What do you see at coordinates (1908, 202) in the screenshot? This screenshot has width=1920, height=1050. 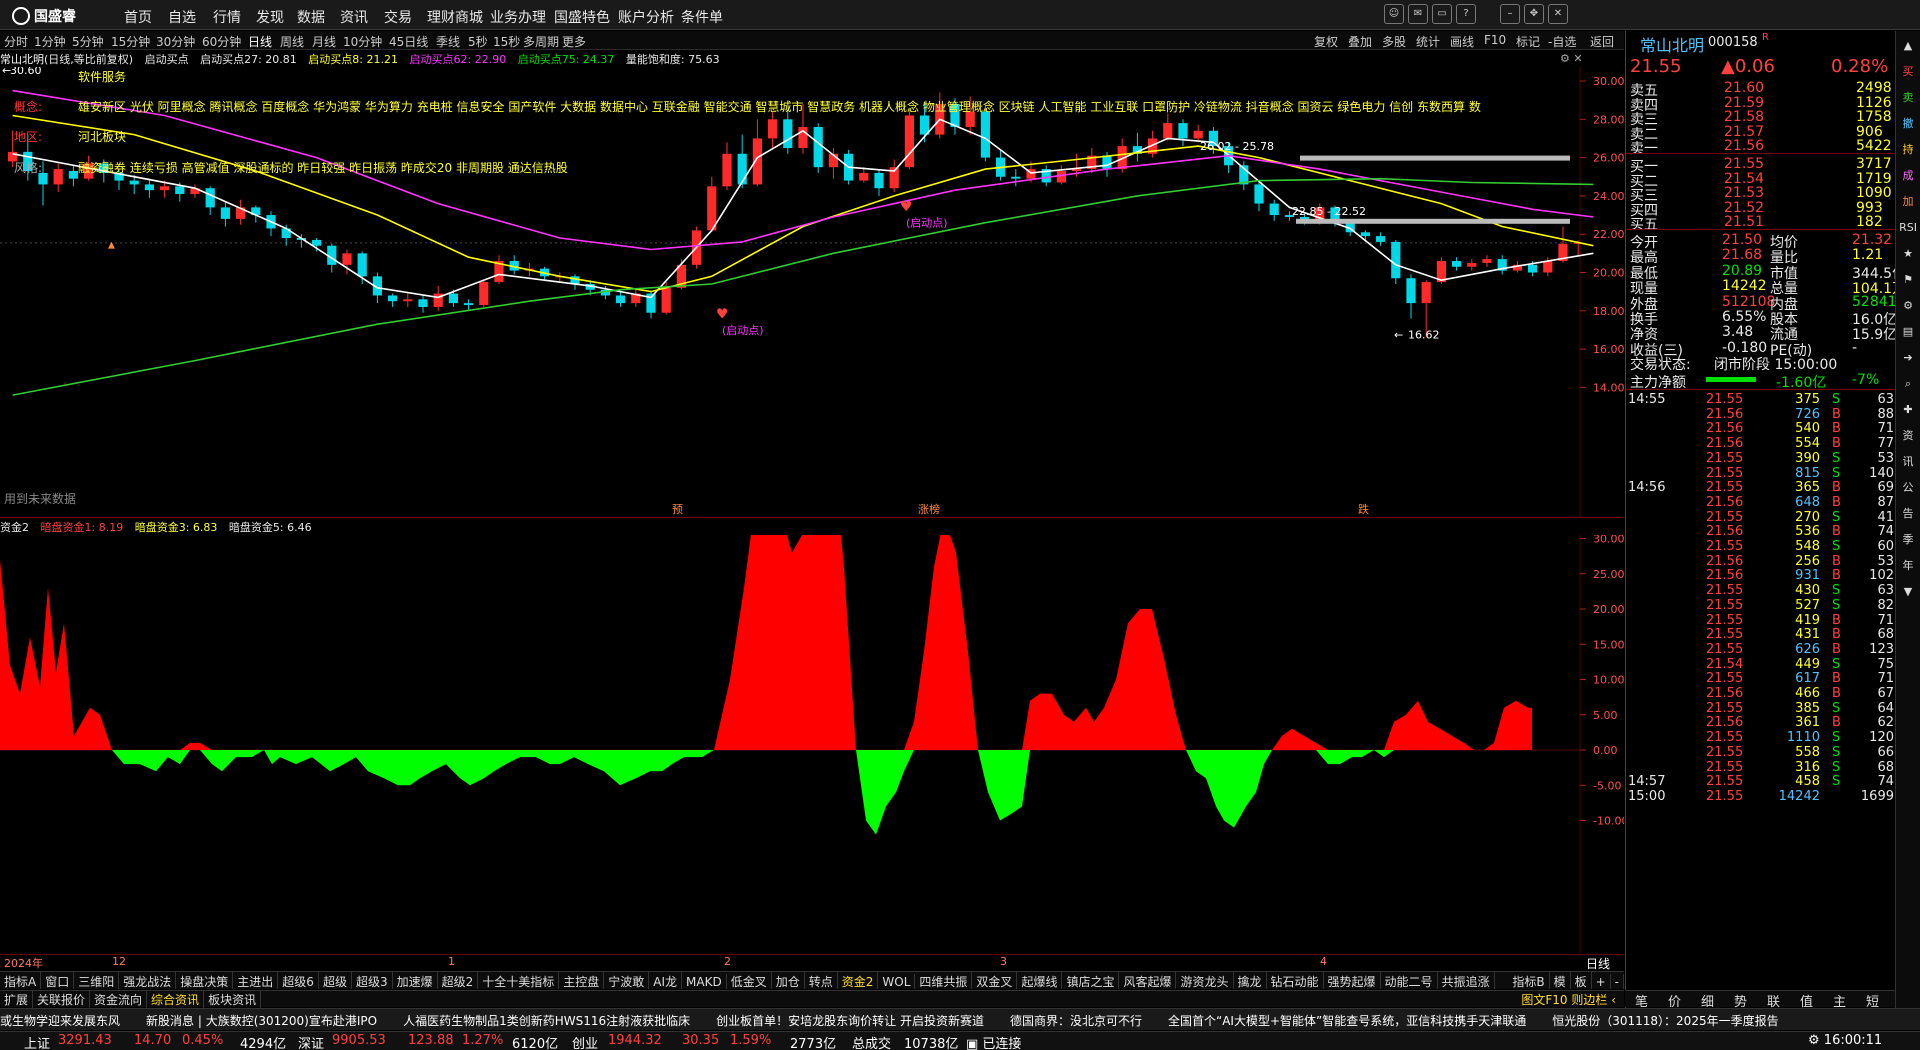 I see `side-button: 加` at bounding box center [1908, 202].